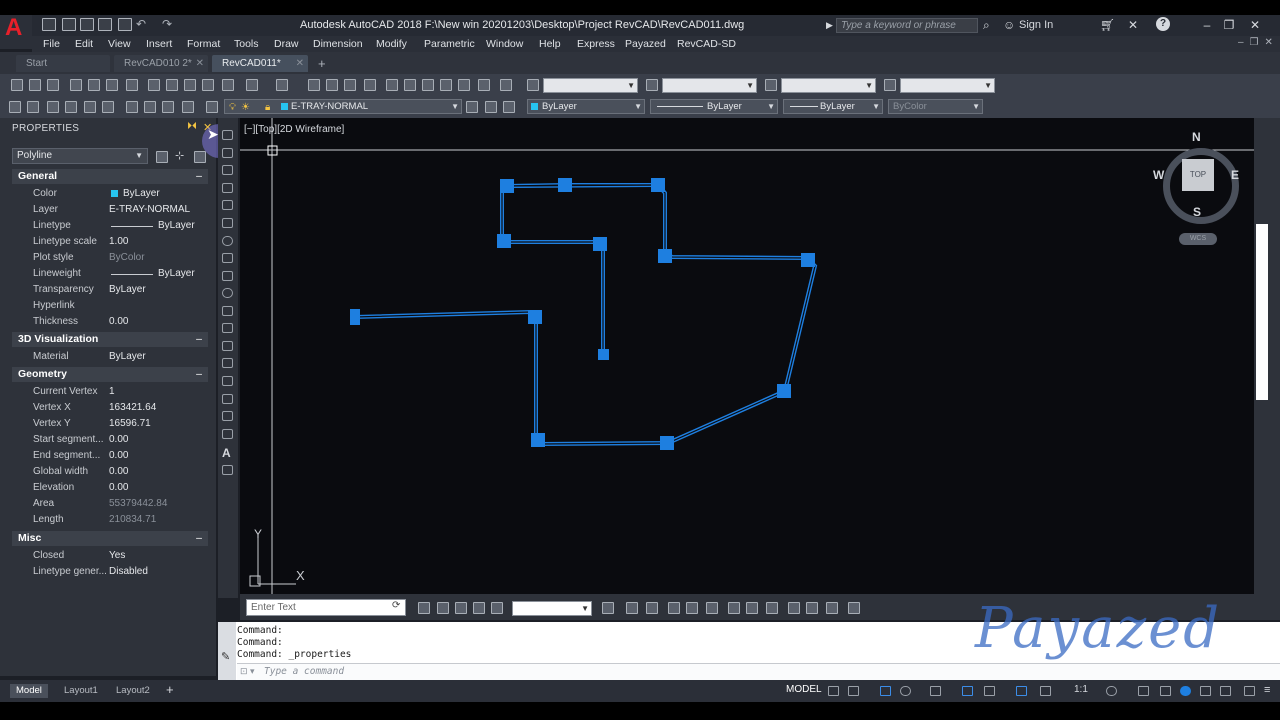 This screenshot has width=1280, height=720. What do you see at coordinates (112, 85) in the screenshot?
I see `publish-icon` at bounding box center [112, 85].